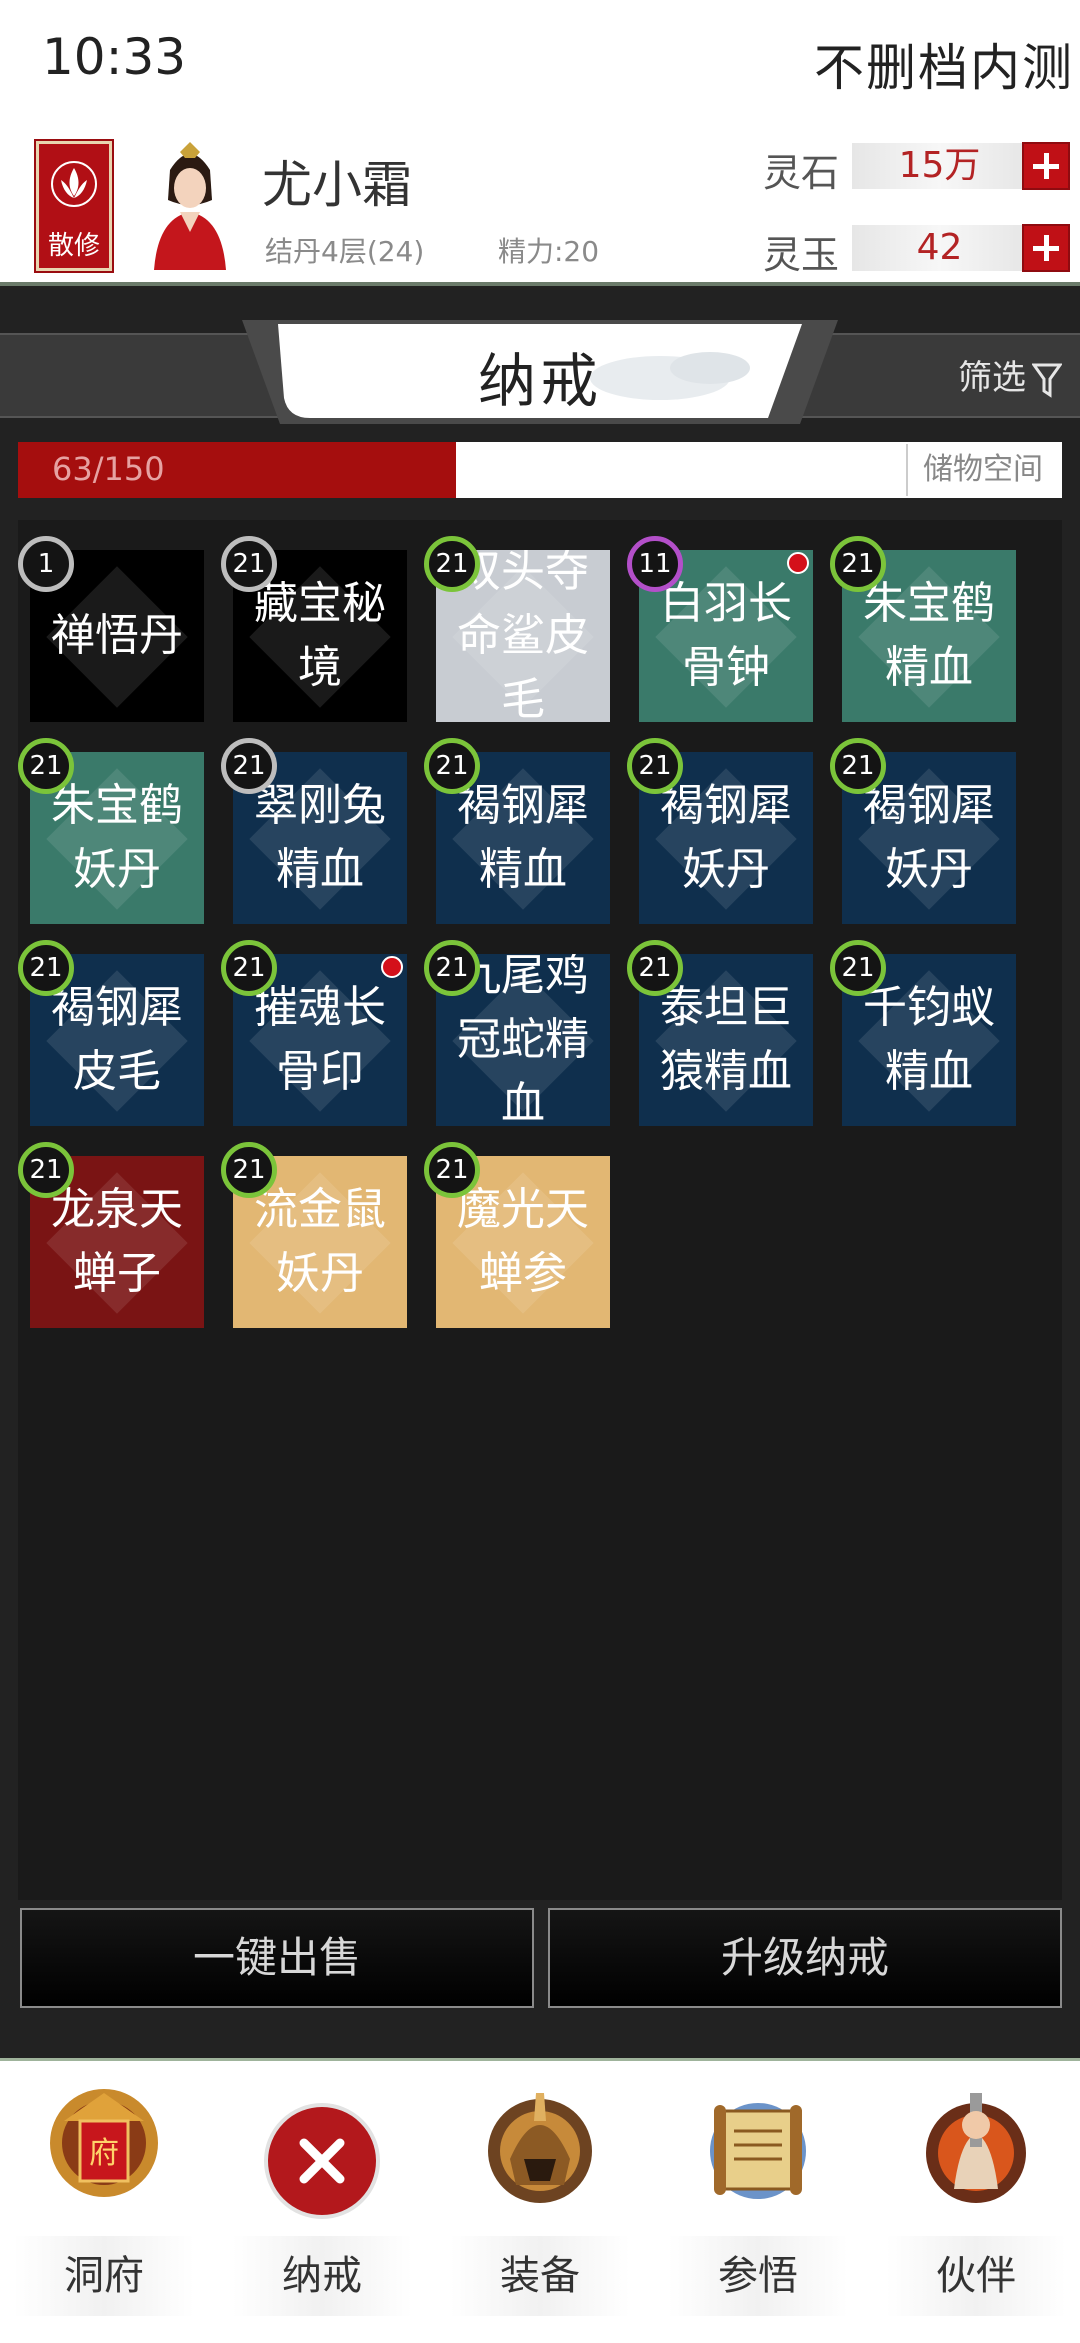 The height and width of the screenshot is (2343, 1080). What do you see at coordinates (540, 2148) in the screenshot?
I see `helmet-icon` at bounding box center [540, 2148].